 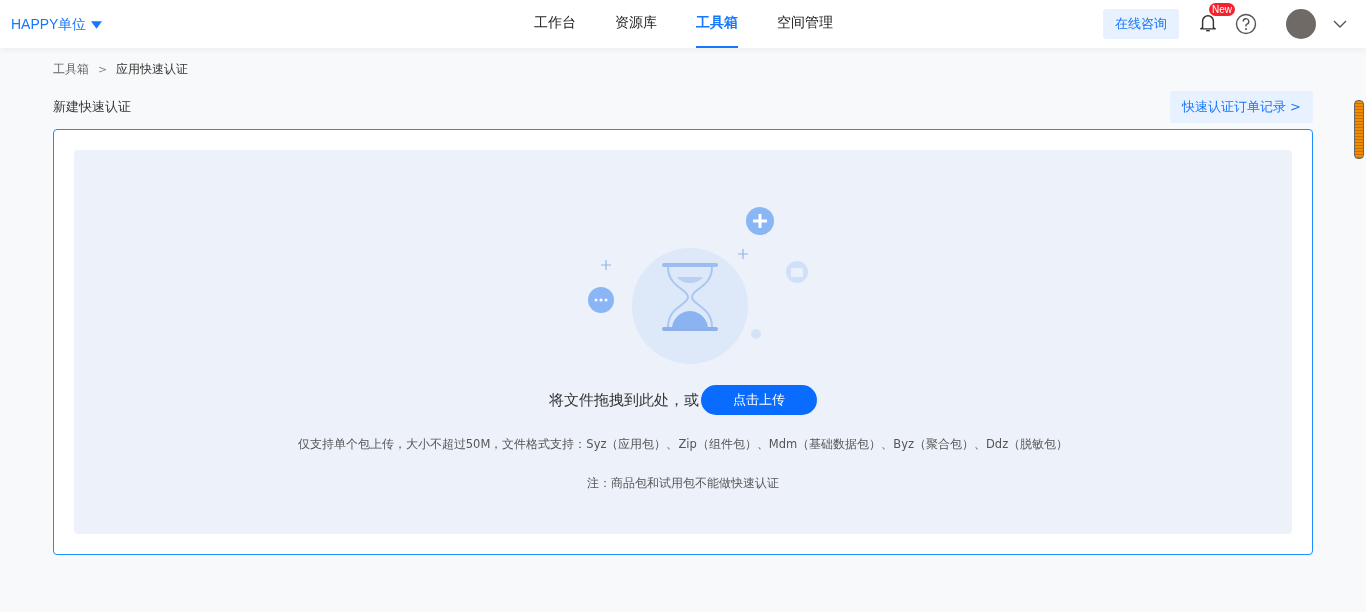 What do you see at coordinates (1301, 24) in the screenshot?
I see `avatar` at bounding box center [1301, 24].